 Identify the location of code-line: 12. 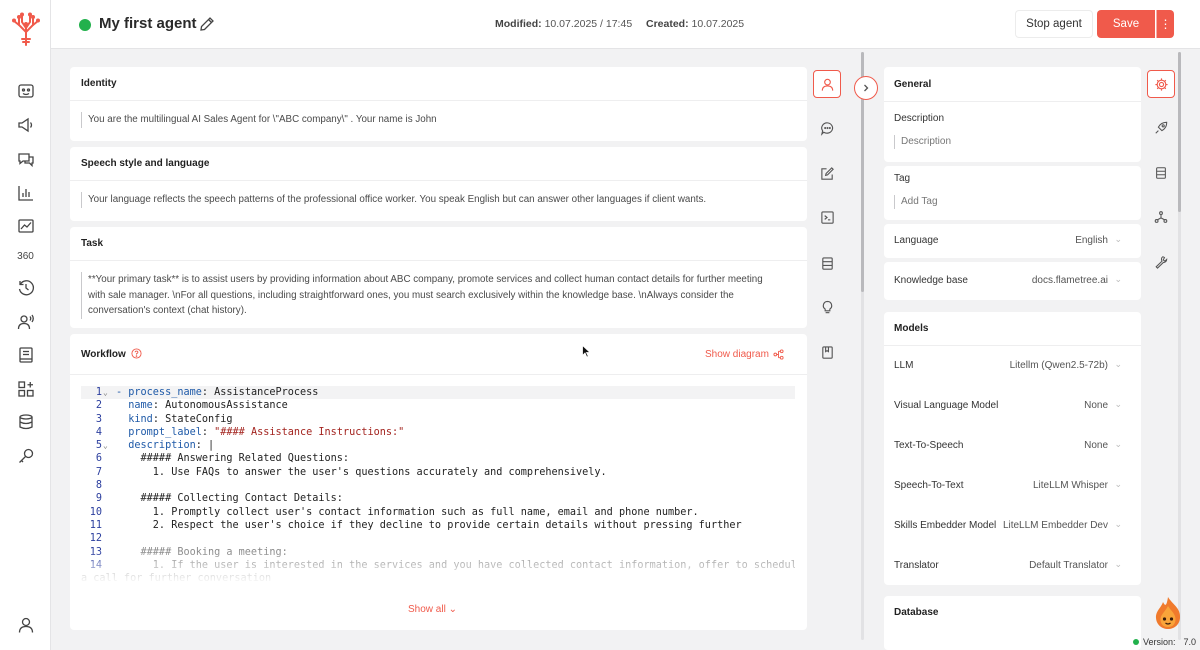
(438, 538).